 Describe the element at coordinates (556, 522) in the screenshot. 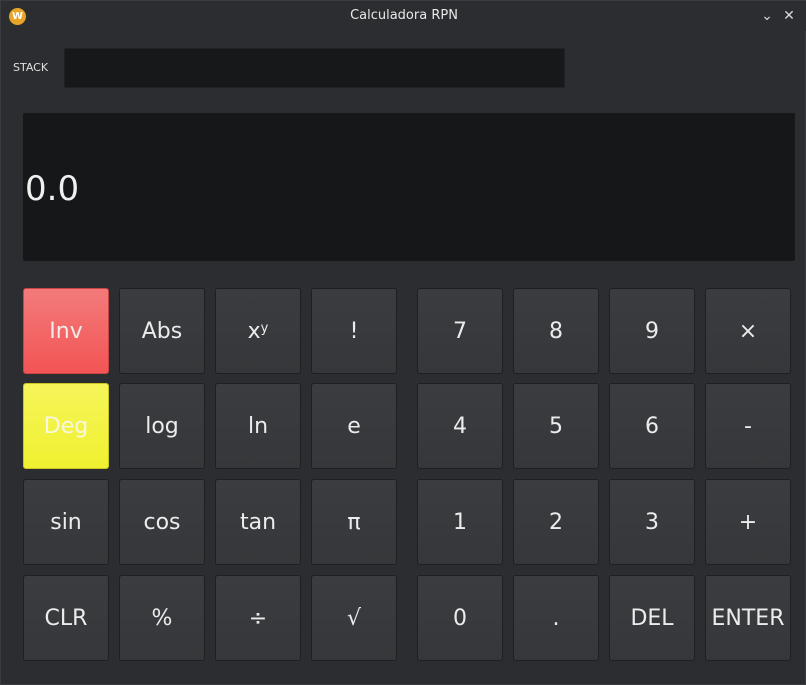

I see `digit-2-button: 2` at that location.